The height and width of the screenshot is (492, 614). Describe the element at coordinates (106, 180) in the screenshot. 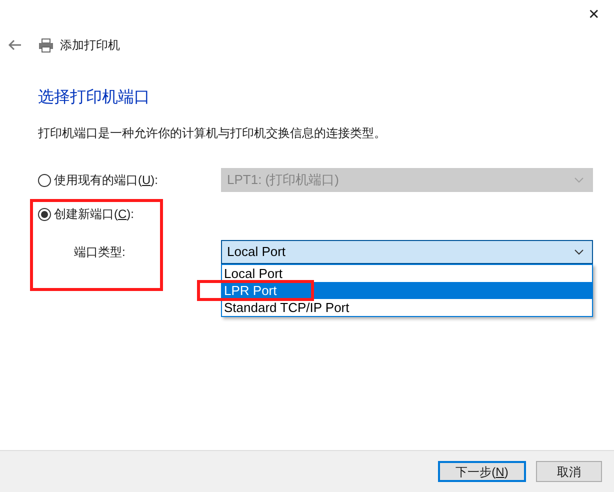

I see `radio-label: 使用现有的端口(U):` at that location.